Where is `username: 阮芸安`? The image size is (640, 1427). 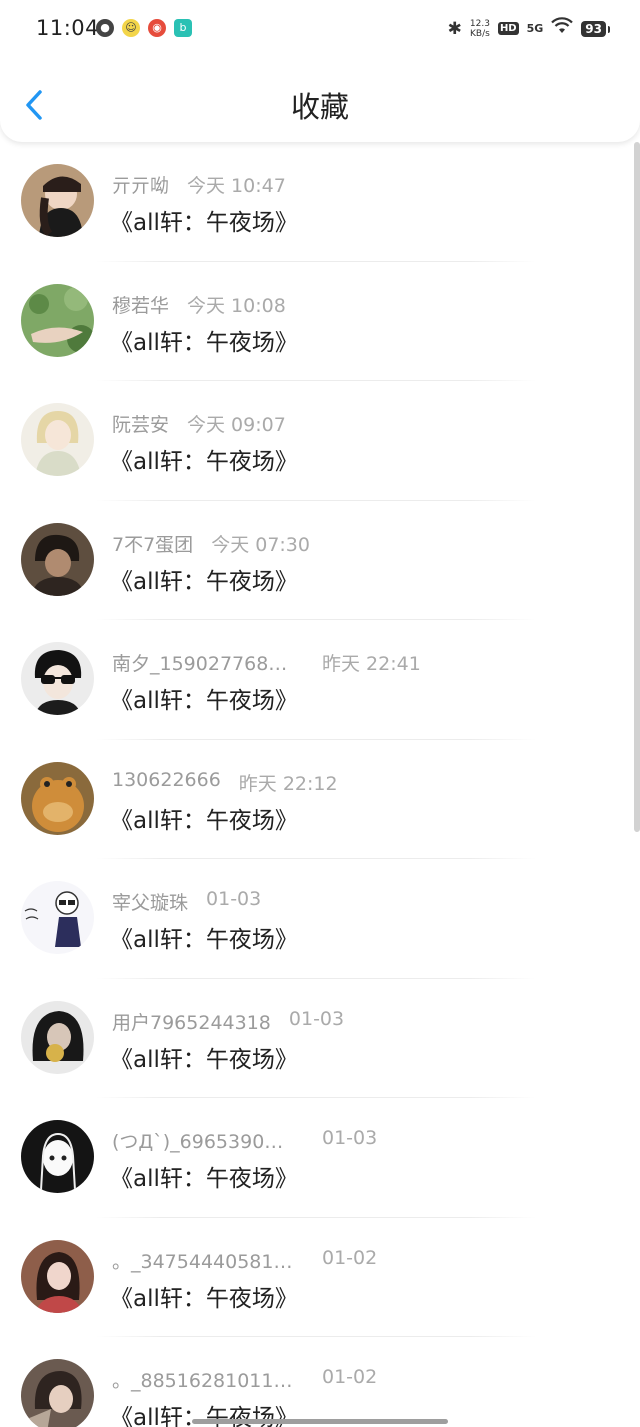
username: 阮芸安 is located at coordinates (140, 423).